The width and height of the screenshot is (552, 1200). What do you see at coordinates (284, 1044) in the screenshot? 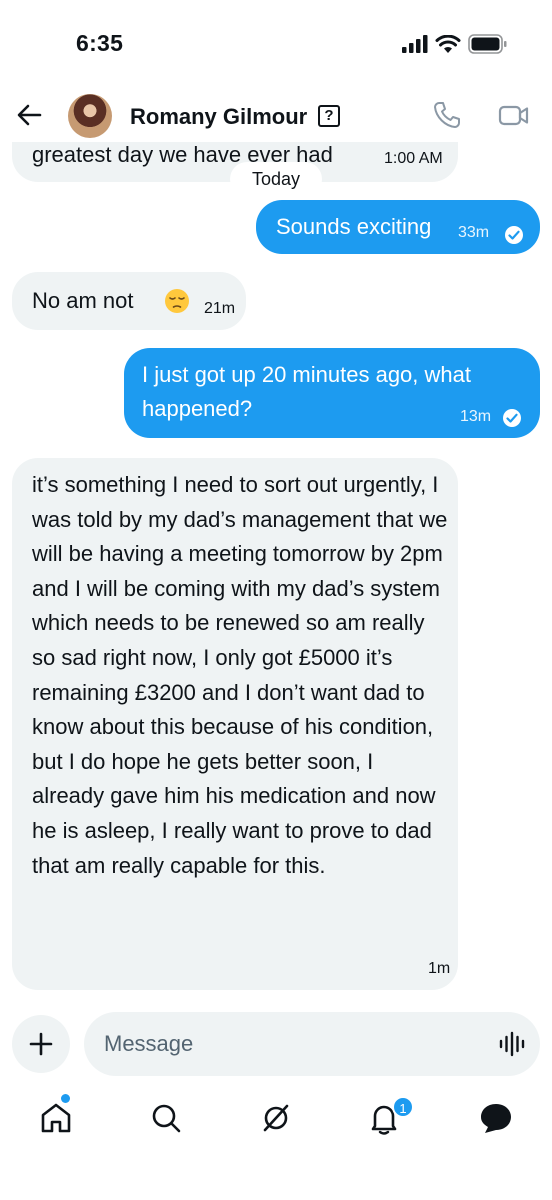
I see `message-input` at bounding box center [284, 1044].